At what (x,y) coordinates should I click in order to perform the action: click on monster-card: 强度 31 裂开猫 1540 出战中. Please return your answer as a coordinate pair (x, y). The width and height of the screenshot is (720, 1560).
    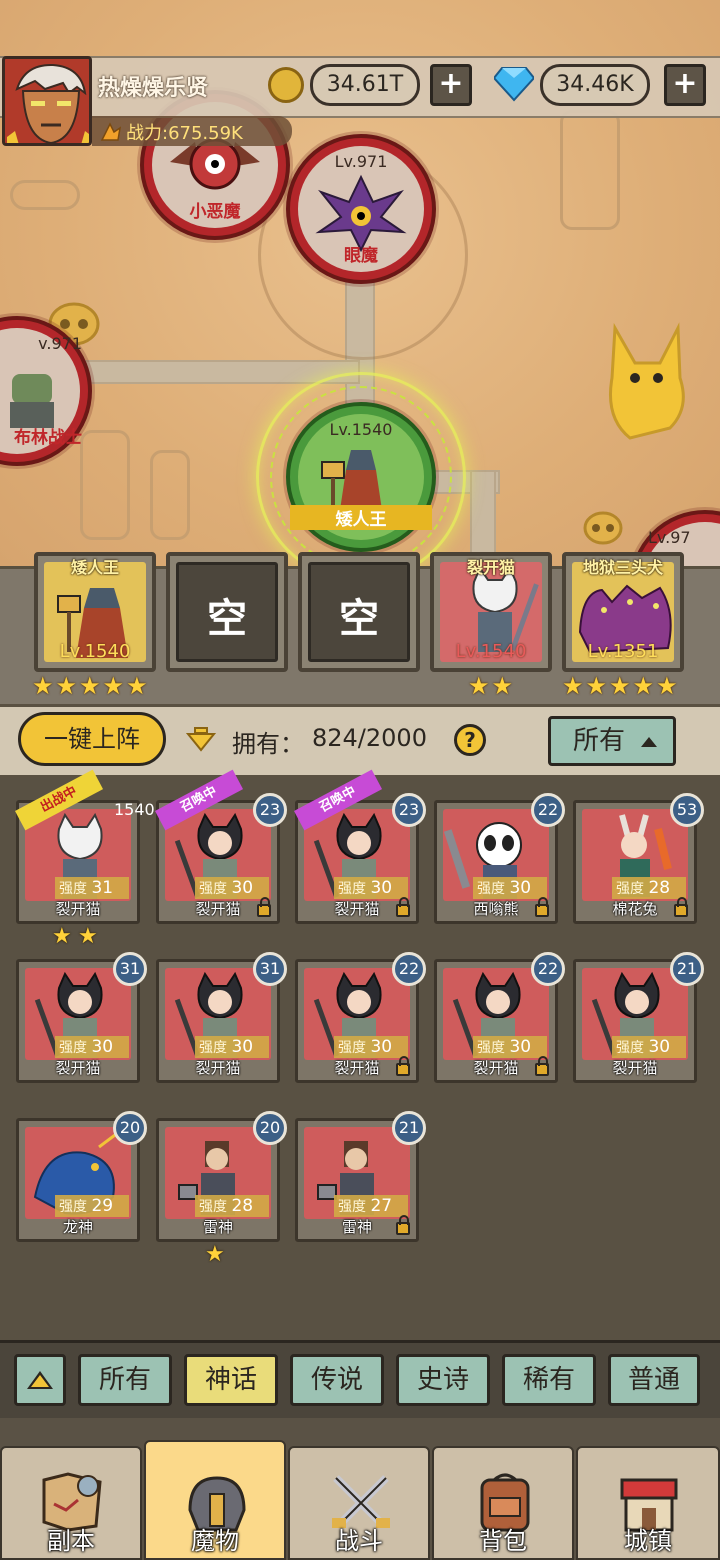
    Looking at the image, I should click on (85, 846).